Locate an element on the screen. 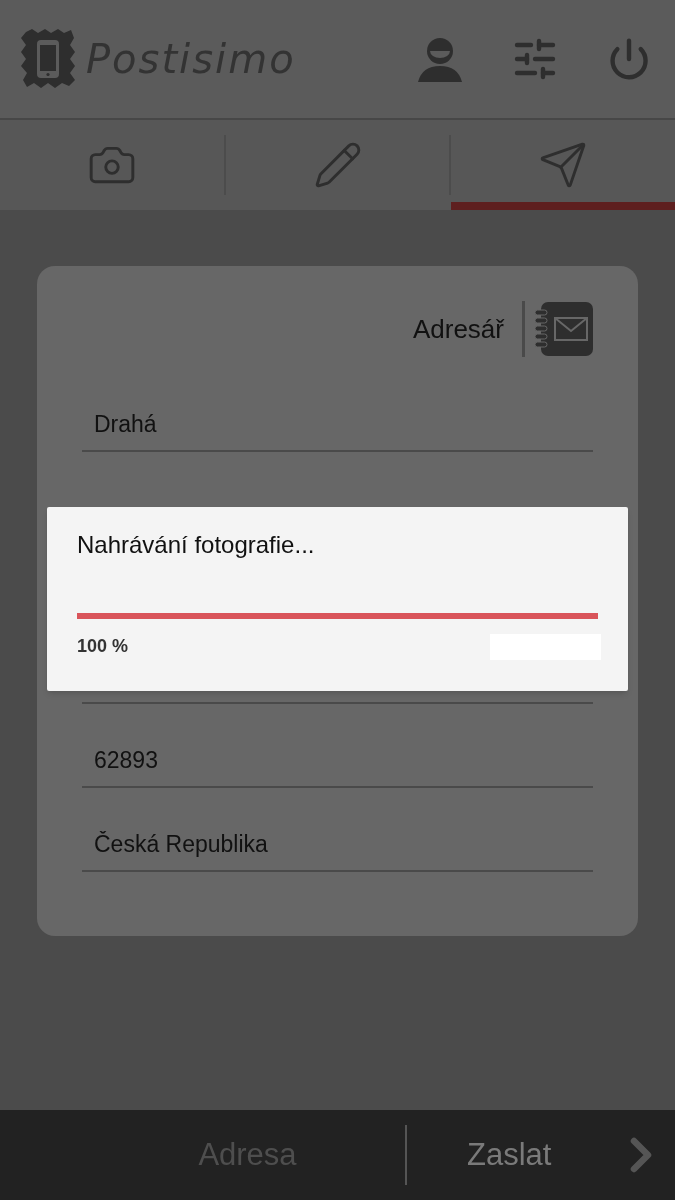 This screenshot has width=675, height=1200. progress-reading: 100 % is located at coordinates (103, 646).